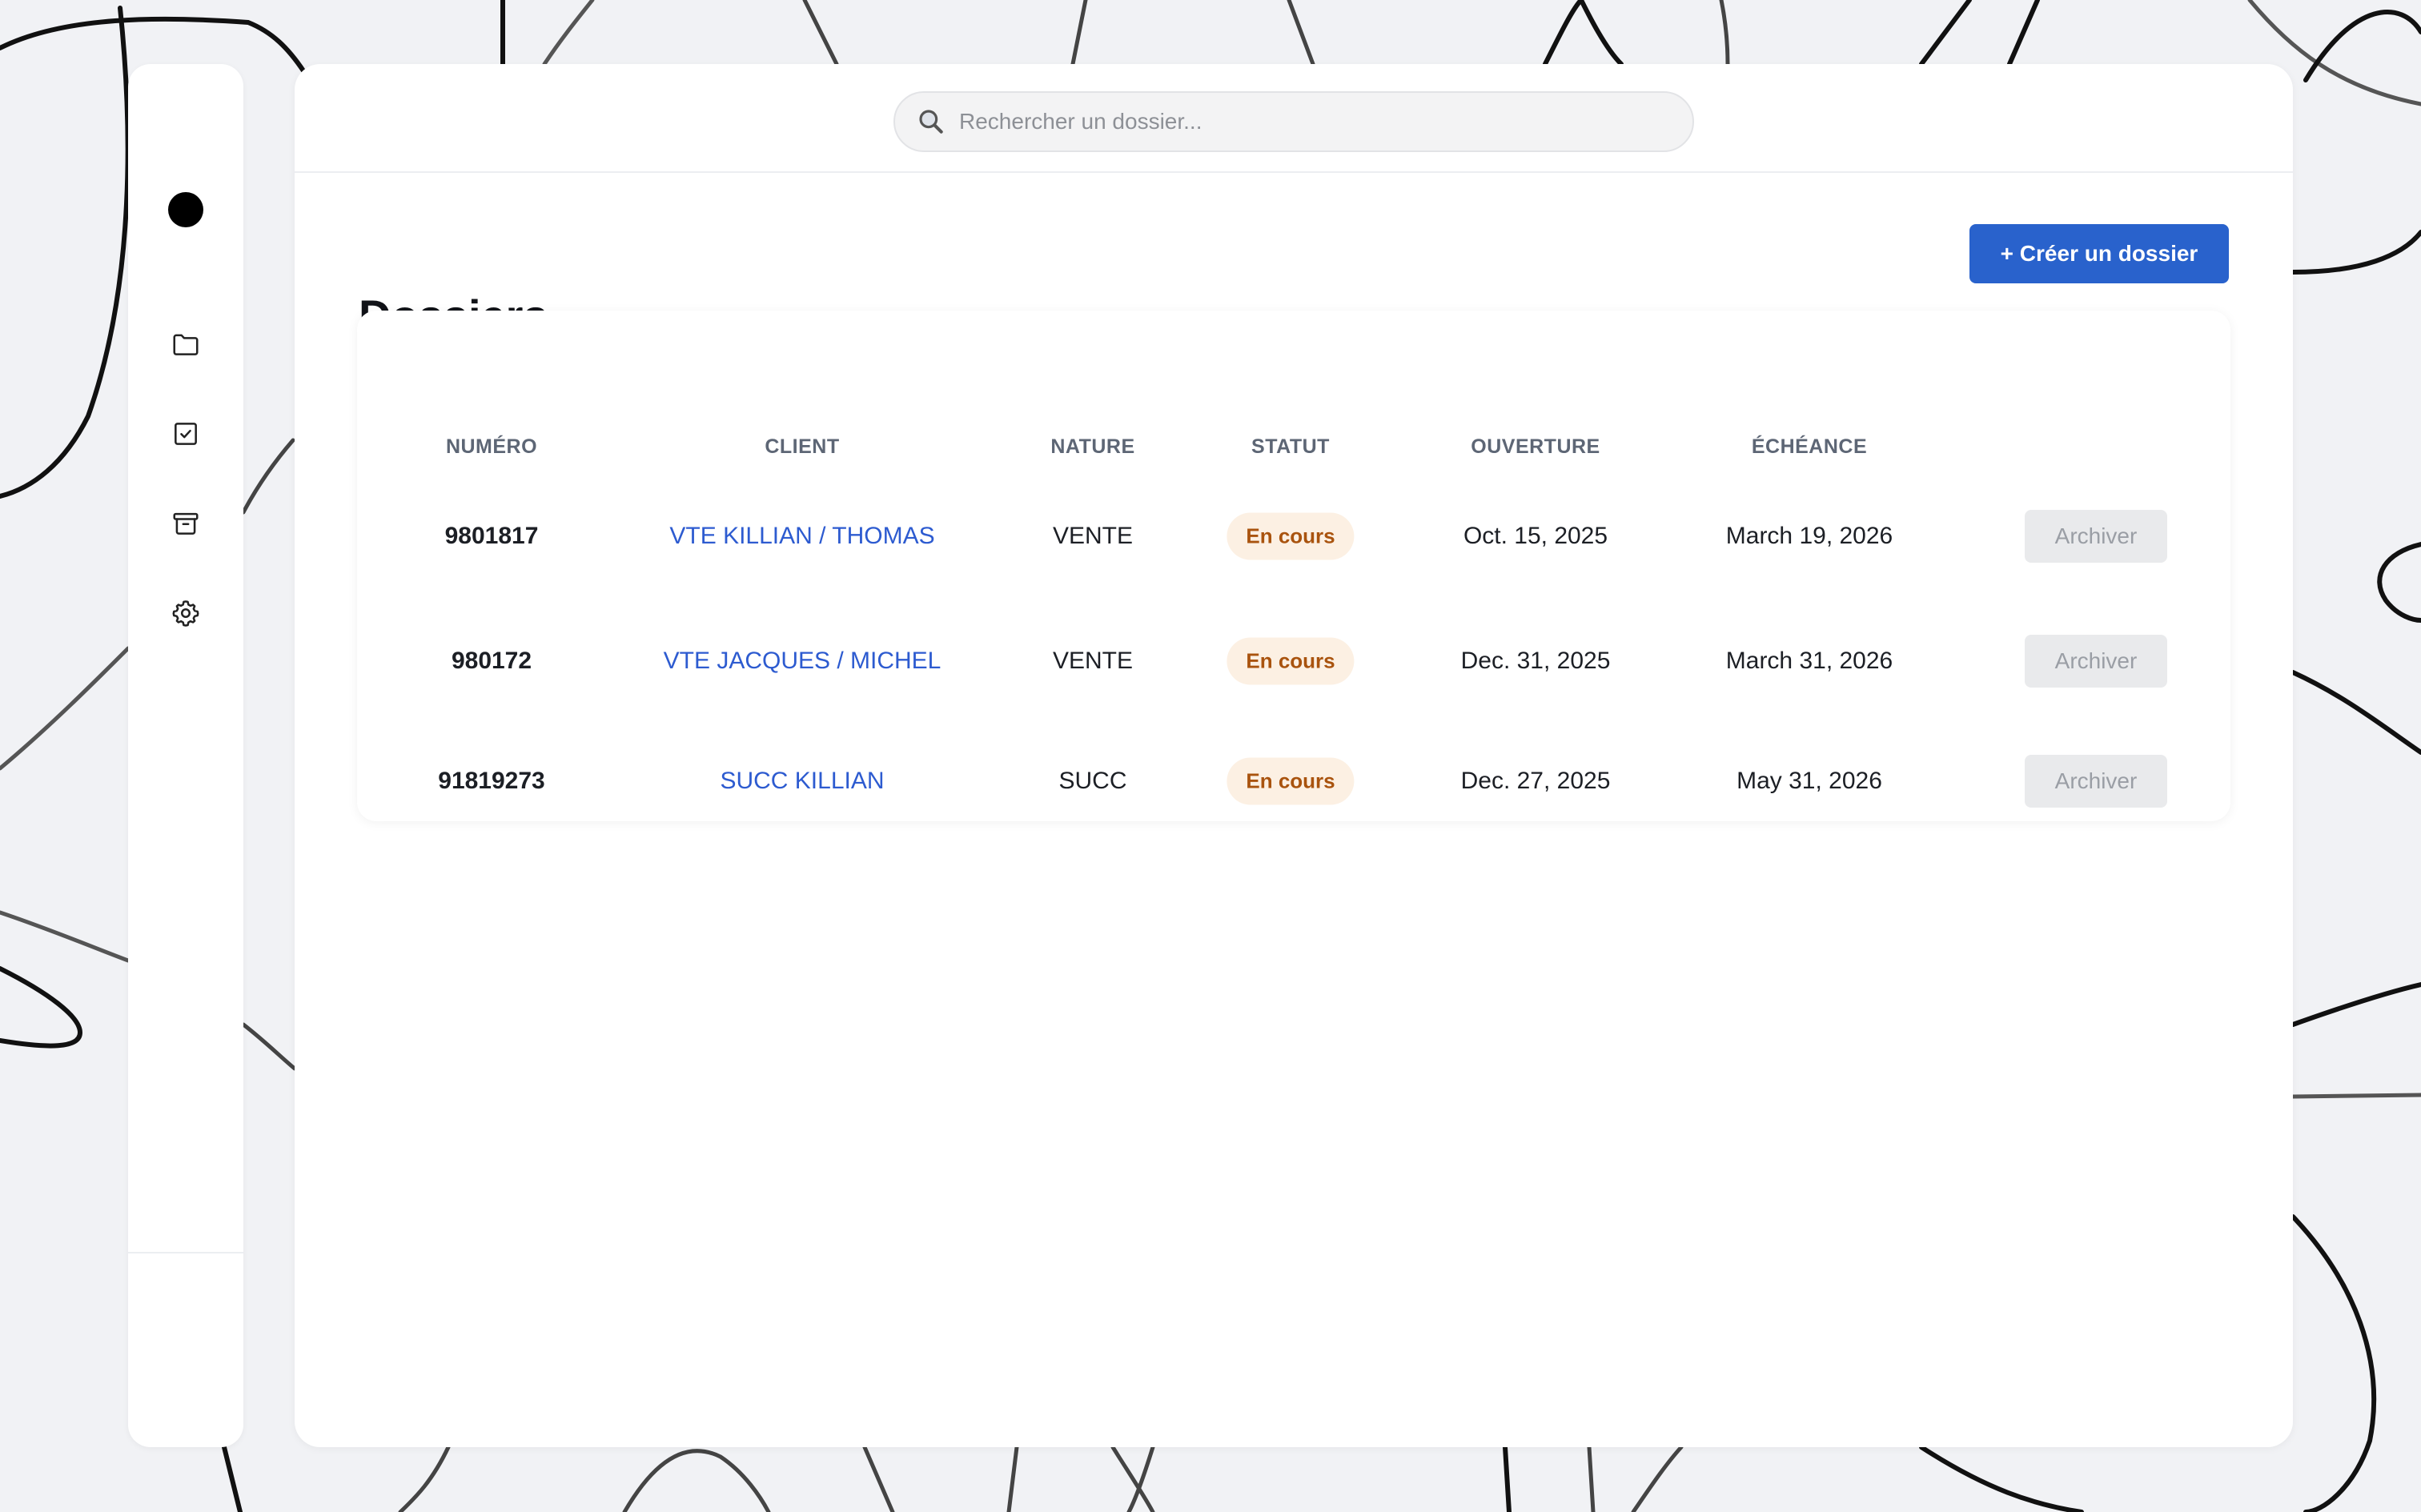 This screenshot has width=2421, height=1512. Describe the element at coordinates (1312, 121) in the screenshot. I see `search-input` at that location.